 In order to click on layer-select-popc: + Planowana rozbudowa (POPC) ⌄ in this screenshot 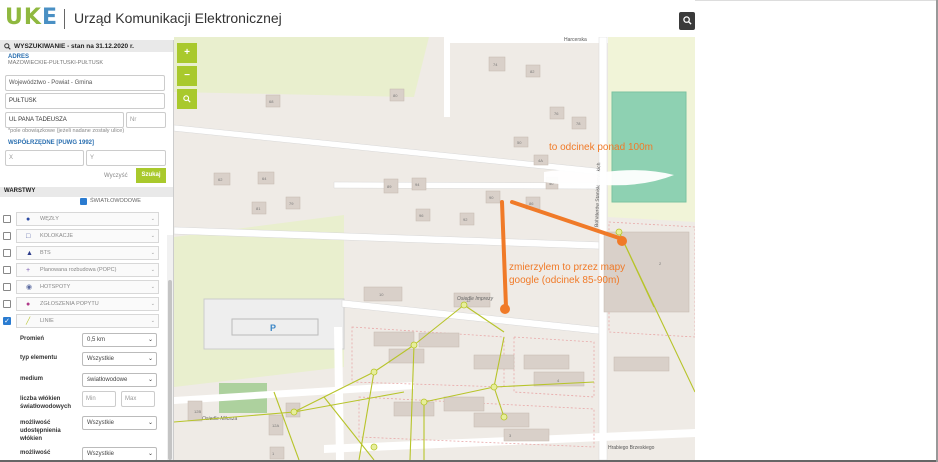, I will do `click(87, 270)`.